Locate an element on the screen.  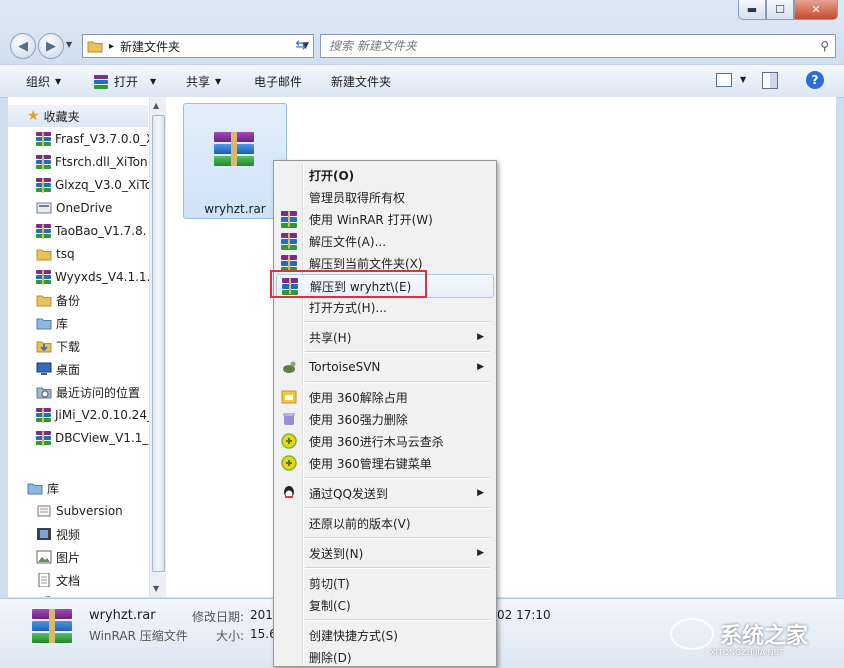
nav-item: Glxzq_V3.0_XiTo is located at coordinates (92, 185).